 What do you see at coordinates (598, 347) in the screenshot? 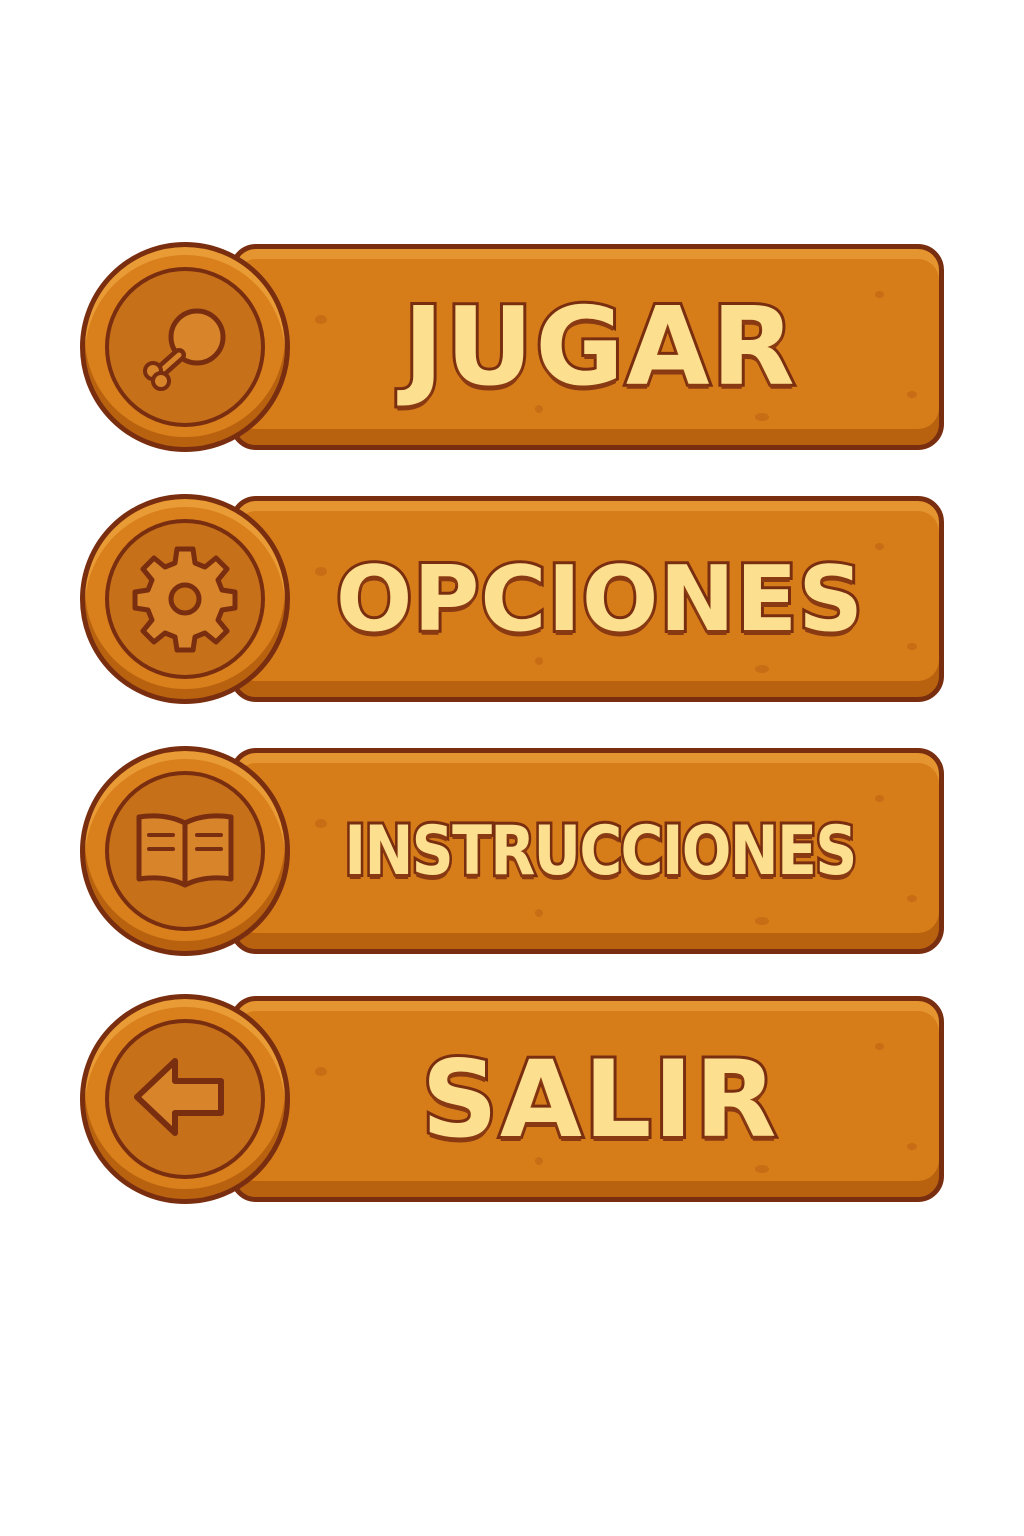
I see `play-label: JUGAR` at bounding box center [598, 347].